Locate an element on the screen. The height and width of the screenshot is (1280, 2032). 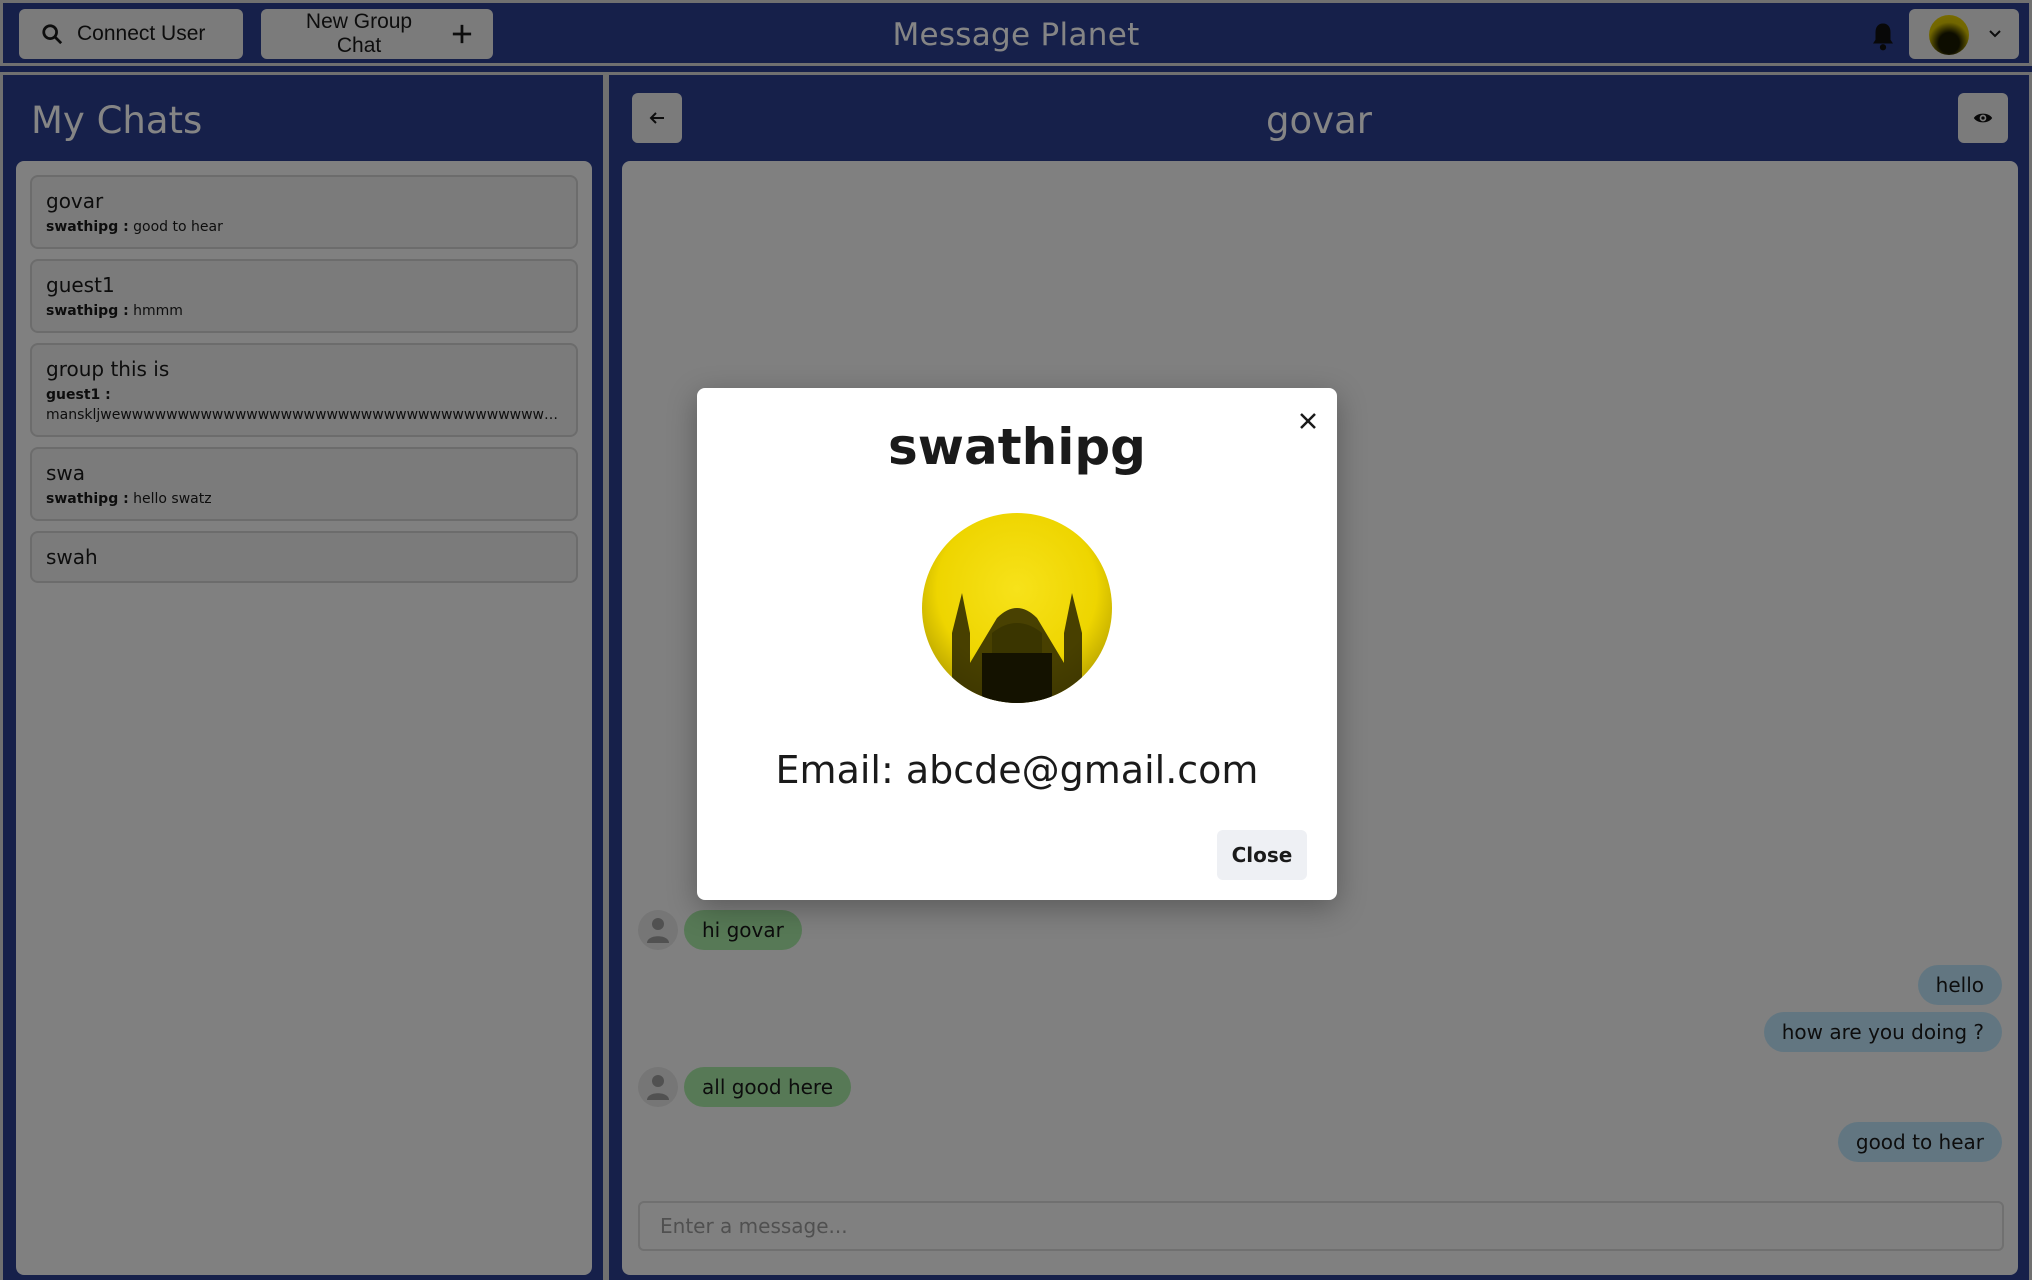
modal-title: swathipg is located at coordinates (1017, 447).